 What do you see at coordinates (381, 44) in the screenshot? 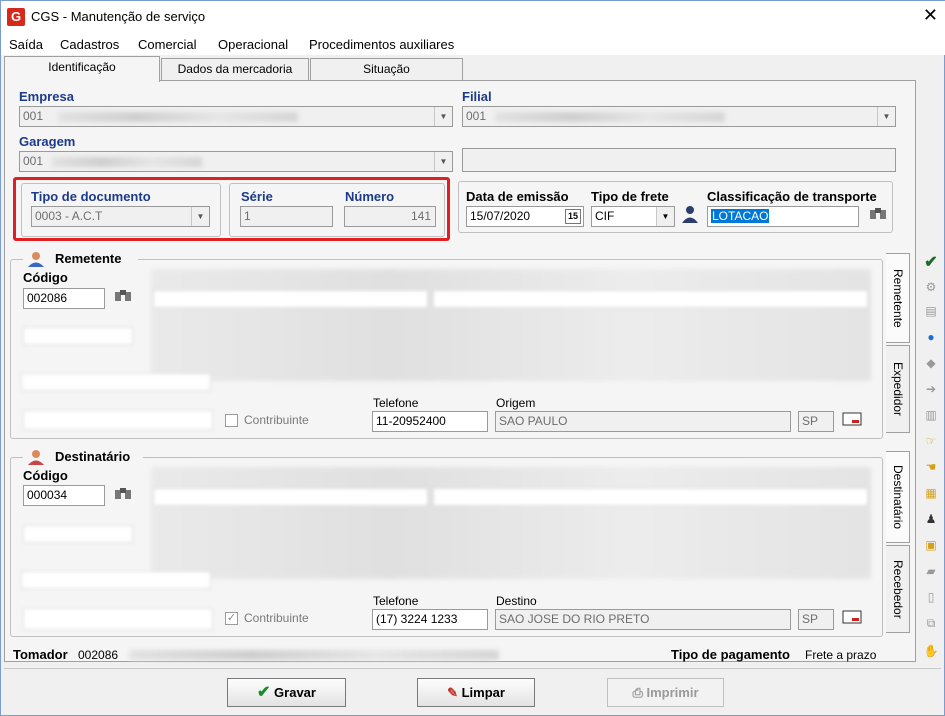
I see `menu-procedimentos: Procedimentos auxiliares` at bounding box center [381, 44].